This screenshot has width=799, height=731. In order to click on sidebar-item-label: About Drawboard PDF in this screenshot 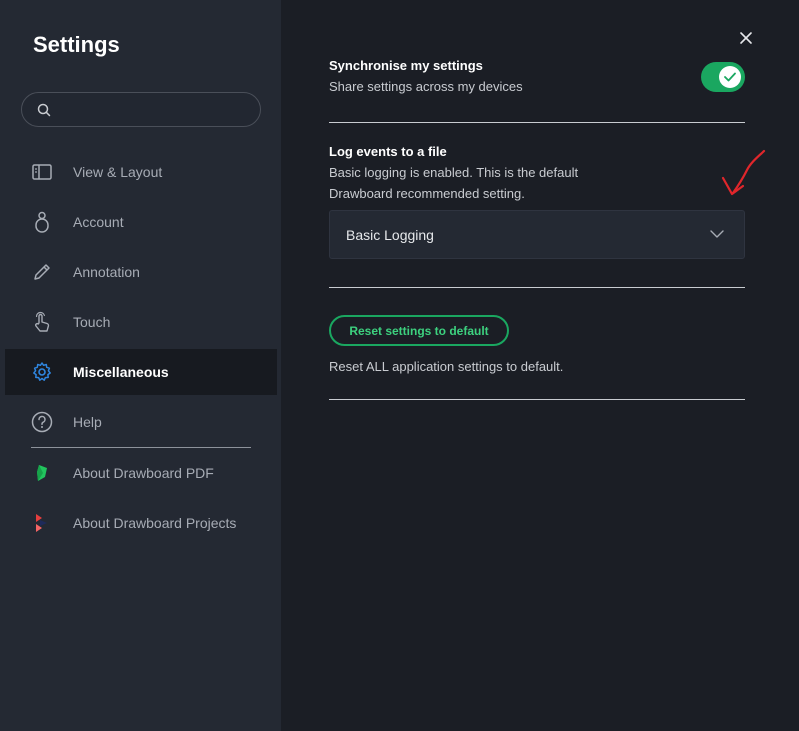, I will do `click(143, 473)`.